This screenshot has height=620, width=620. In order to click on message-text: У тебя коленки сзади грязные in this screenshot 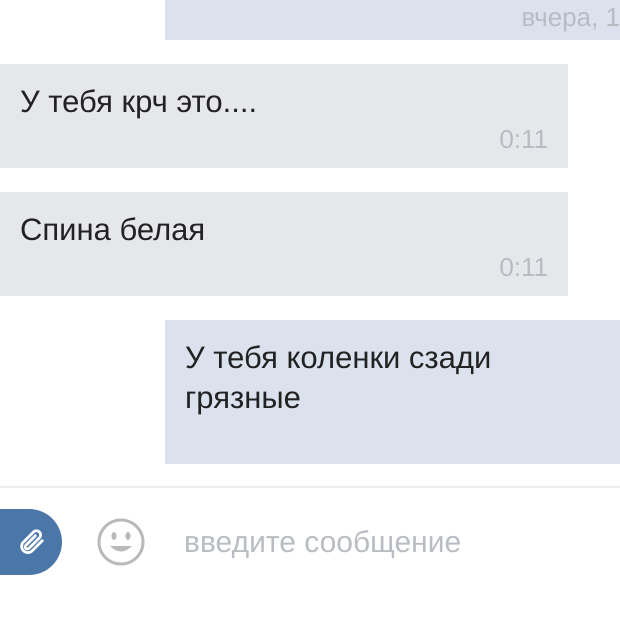, I will do `click(338, 378)`.